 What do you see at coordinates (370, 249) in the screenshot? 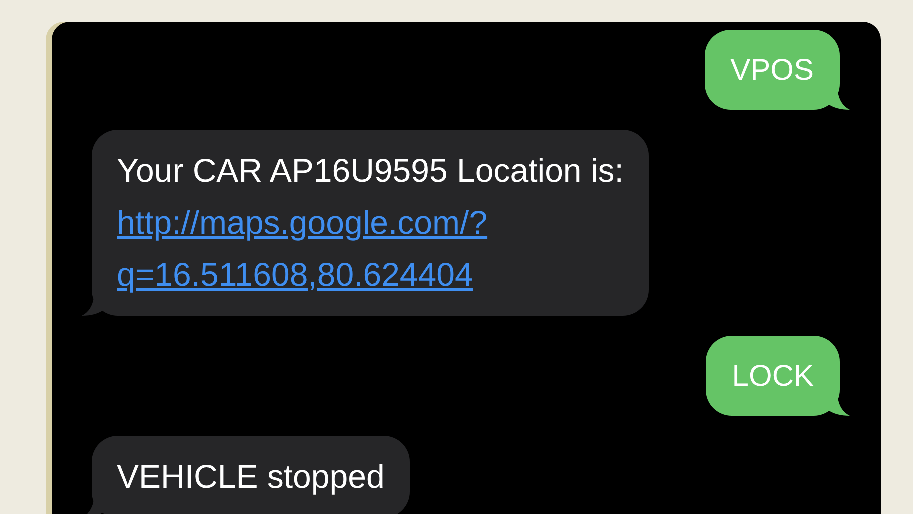
I see `map-link: http://maps.google.com/? q=16.511608,80.624404` at bounding box center [370, 249].